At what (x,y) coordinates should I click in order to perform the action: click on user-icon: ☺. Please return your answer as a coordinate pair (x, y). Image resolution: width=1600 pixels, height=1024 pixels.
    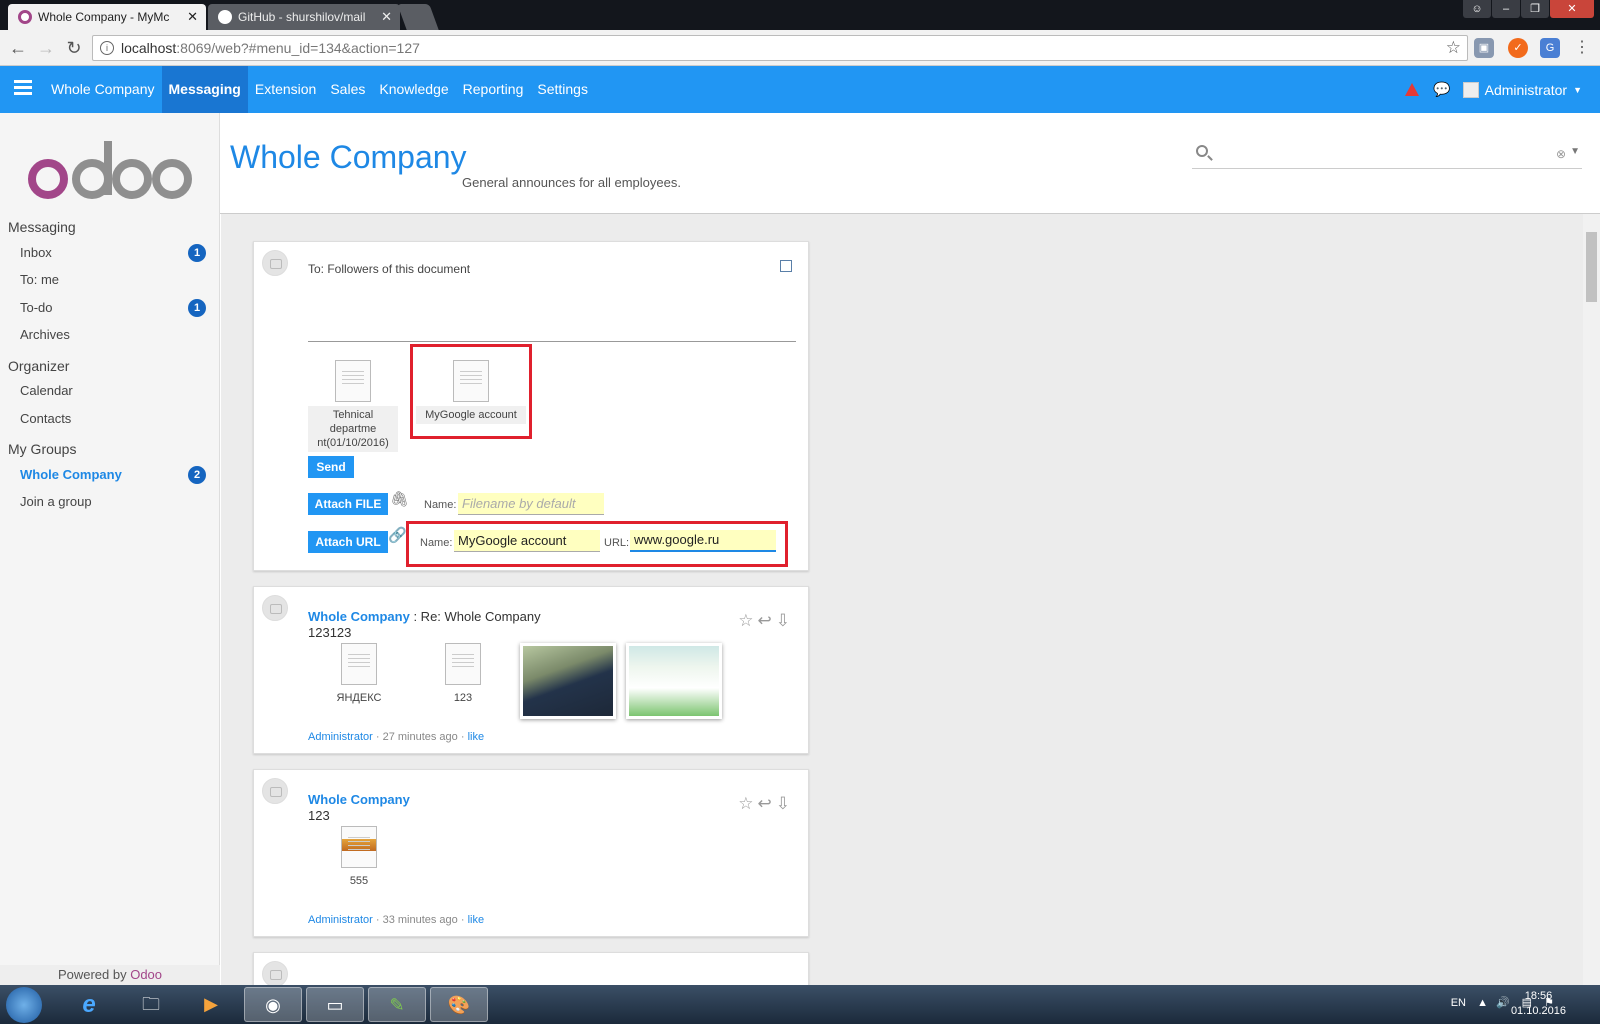
    Looking at the image, I should click on (1477, 9).